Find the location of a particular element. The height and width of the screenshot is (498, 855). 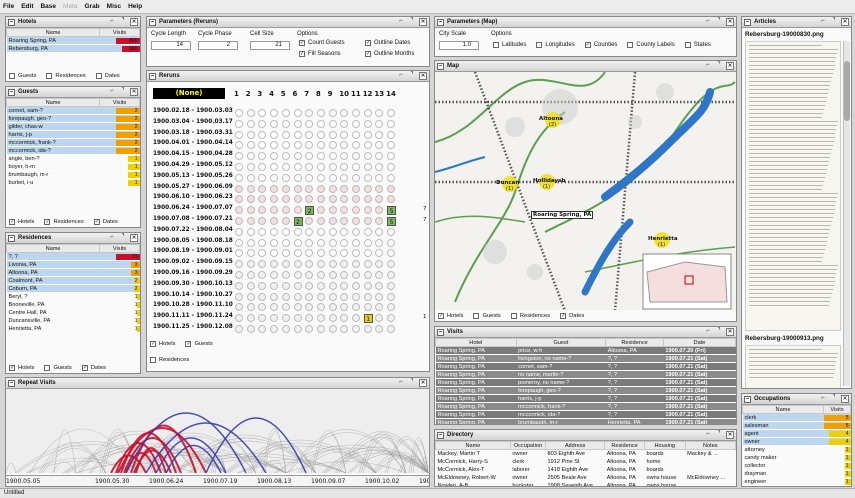

table-row: Beryl, ? 1 is located at coordinates (73, 296).